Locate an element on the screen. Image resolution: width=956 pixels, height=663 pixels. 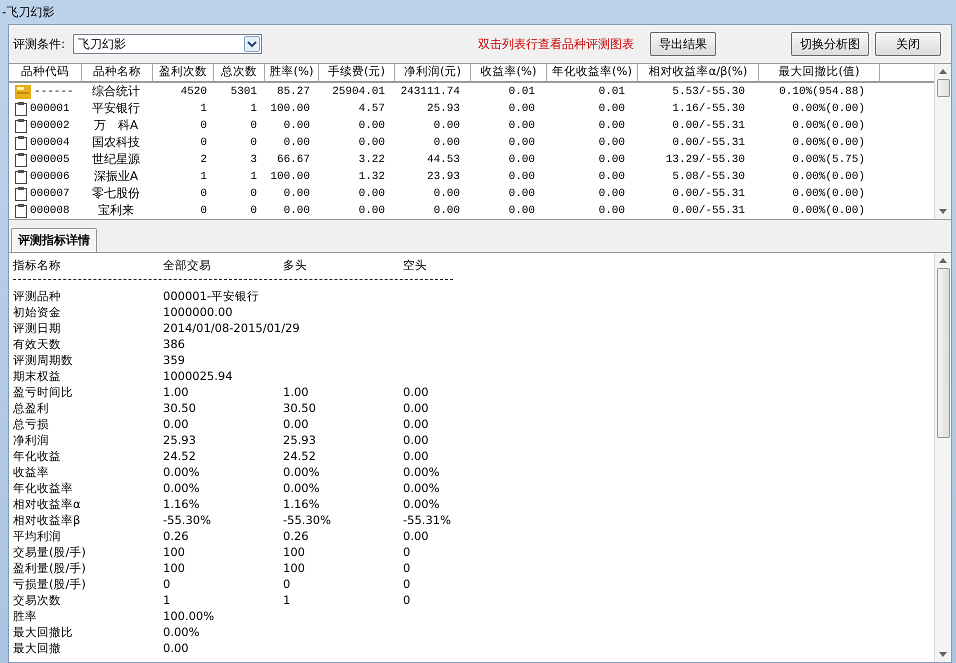
column-header: 多头 is located at coordinates (295, 265).